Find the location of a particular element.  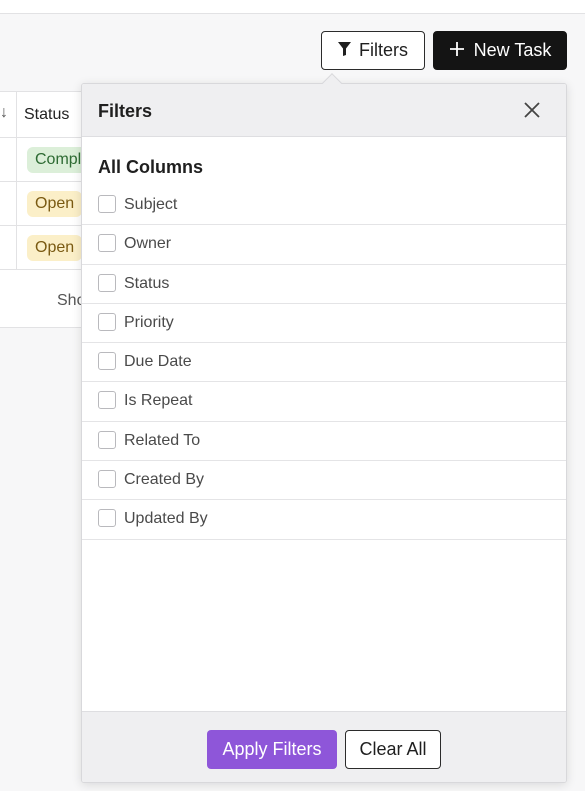

filter-option-label: Updated By is located at coordinates (166, 519).